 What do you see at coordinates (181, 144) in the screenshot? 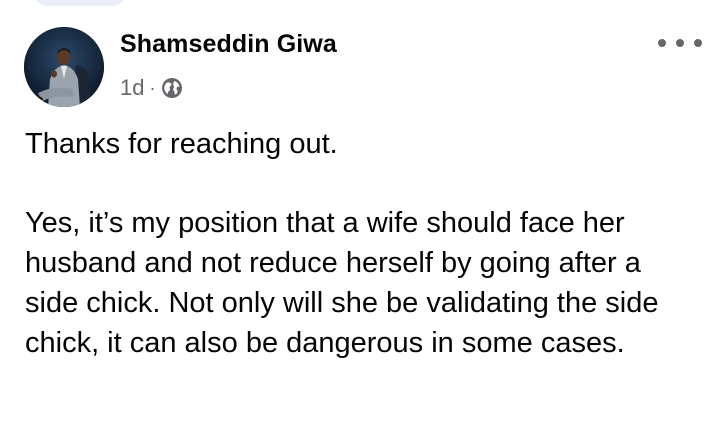
I see `post-paragraph: Thanks for reaching out.` at bounding box center [181, 144].